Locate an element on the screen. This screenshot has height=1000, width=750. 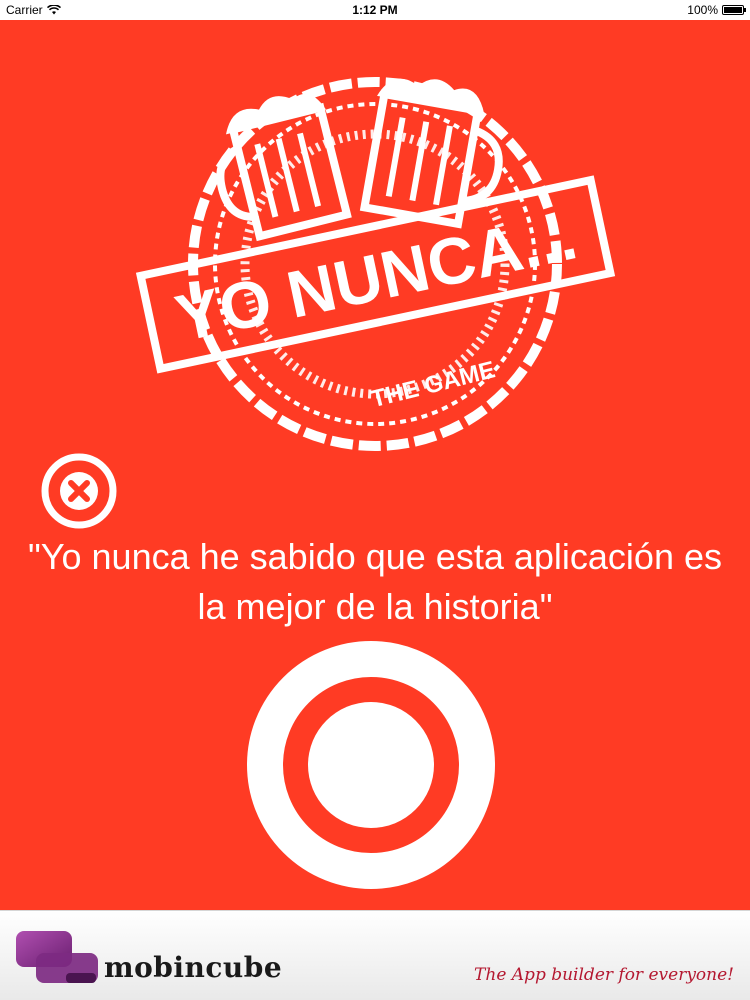
close-button is located at coordinates (79, 491).